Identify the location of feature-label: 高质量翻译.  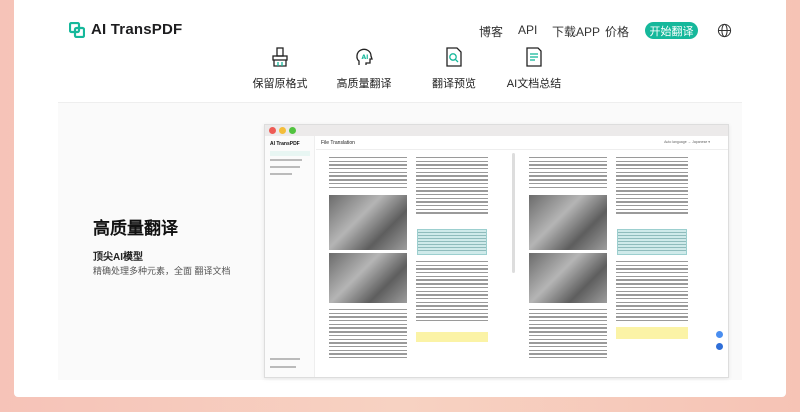
(364, 84).